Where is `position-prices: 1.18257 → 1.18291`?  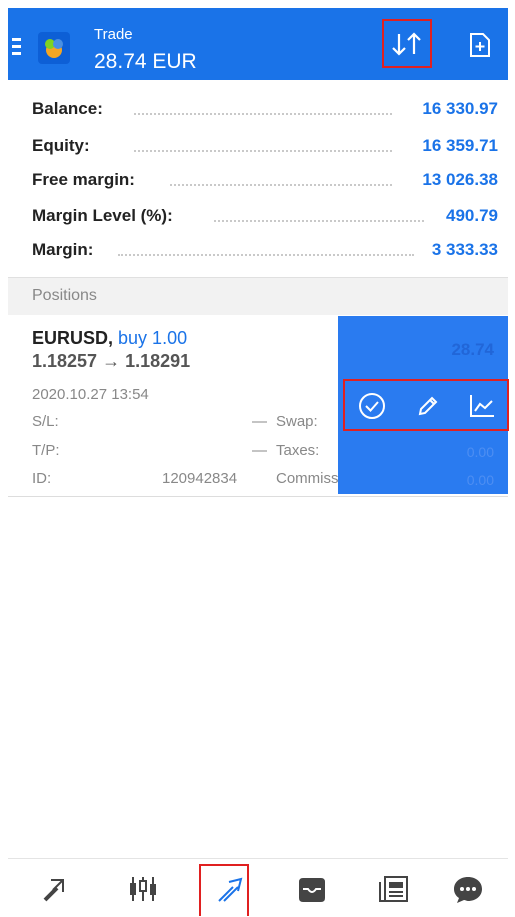 position-prices: 1.18257 → 1.18291 is located at coordinates (111, 361).